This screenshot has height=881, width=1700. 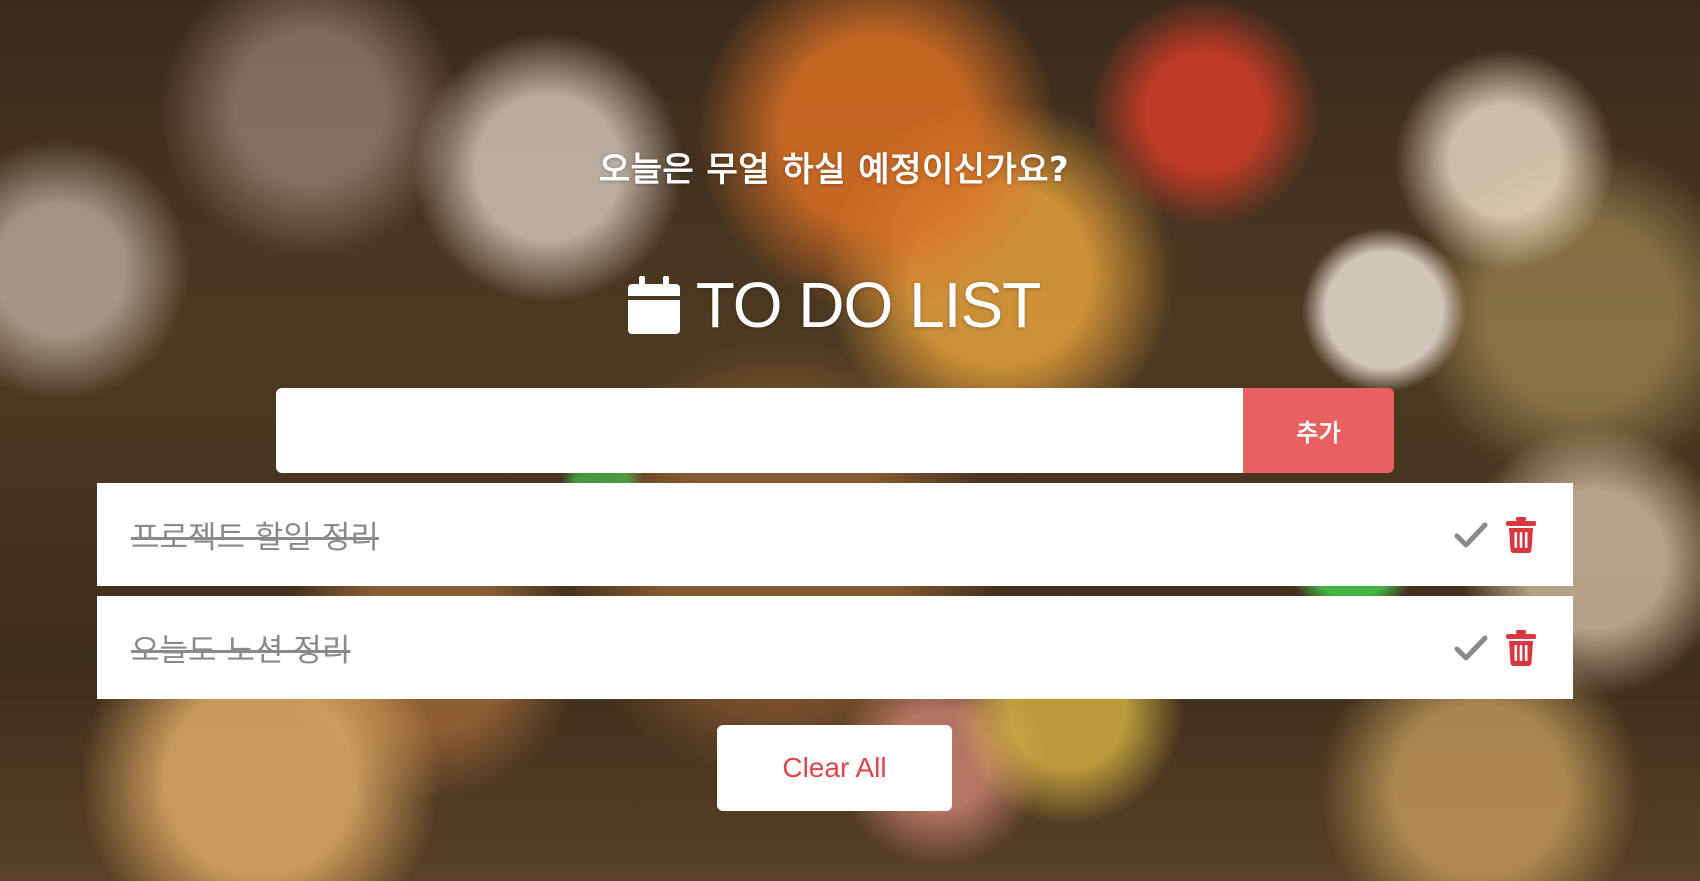 I want to click on page-title: TO DO LIST, so click(x=834, y=305).